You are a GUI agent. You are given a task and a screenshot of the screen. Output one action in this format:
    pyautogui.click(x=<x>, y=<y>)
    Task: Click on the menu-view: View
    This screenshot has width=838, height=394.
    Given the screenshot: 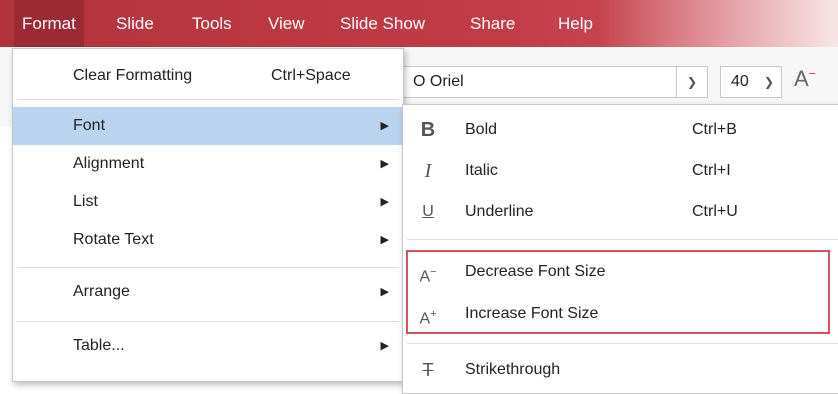 What is the action you would take?
    pyautogui.click(x=286, y=23)
    